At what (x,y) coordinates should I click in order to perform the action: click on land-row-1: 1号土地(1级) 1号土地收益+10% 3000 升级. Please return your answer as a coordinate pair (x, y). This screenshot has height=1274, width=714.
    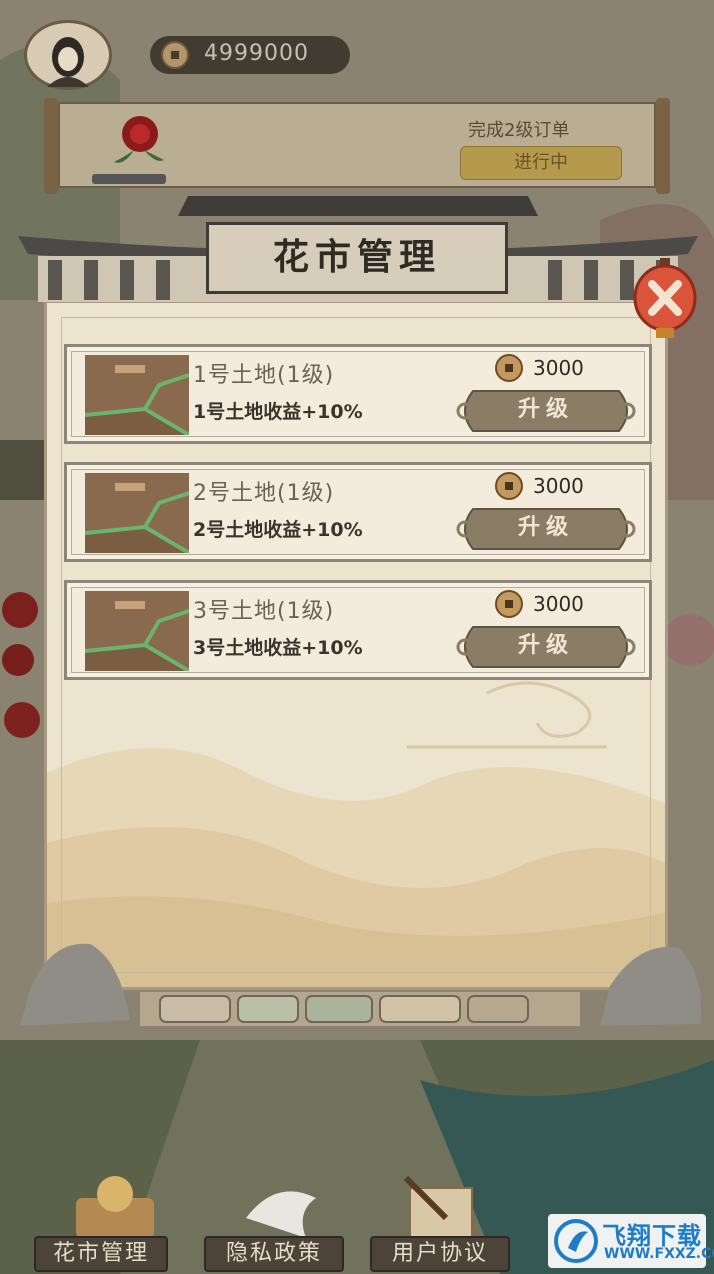
    Looking at the image, I should click on (358, 394).